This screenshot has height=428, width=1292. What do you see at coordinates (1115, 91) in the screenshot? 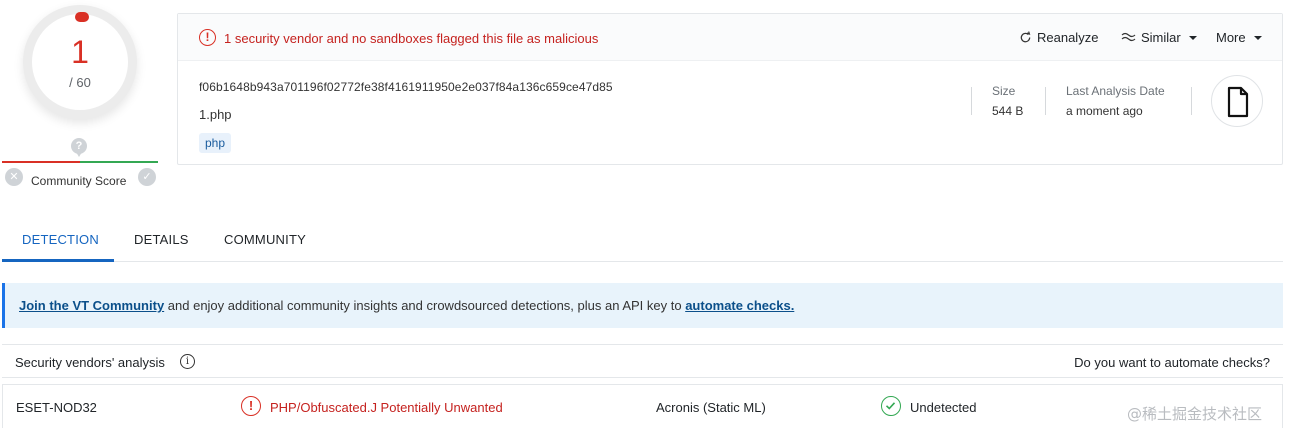
I see `last-analysis-date-label: Last Analysis Date` at bounding box center [1115, 91].